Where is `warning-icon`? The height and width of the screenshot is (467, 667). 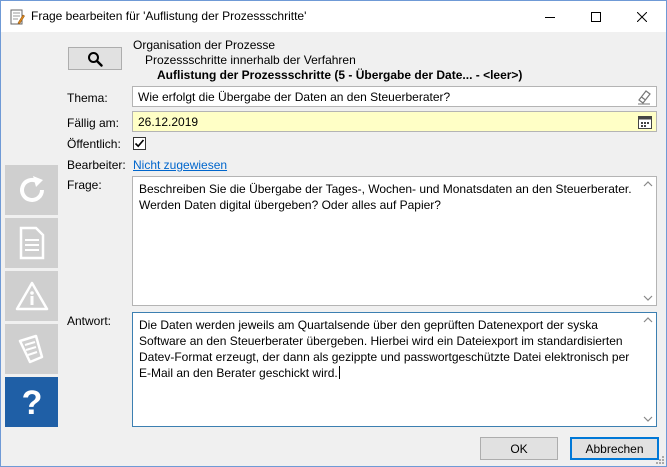
warning-icon is located at coordinates (31, 296).